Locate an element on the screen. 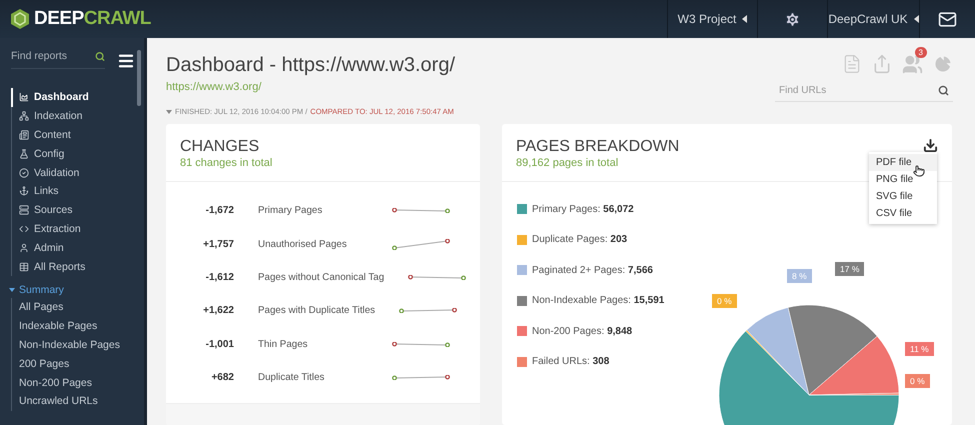  legend-label: Failed URLs: 308 is located at coordinates (571, 362).